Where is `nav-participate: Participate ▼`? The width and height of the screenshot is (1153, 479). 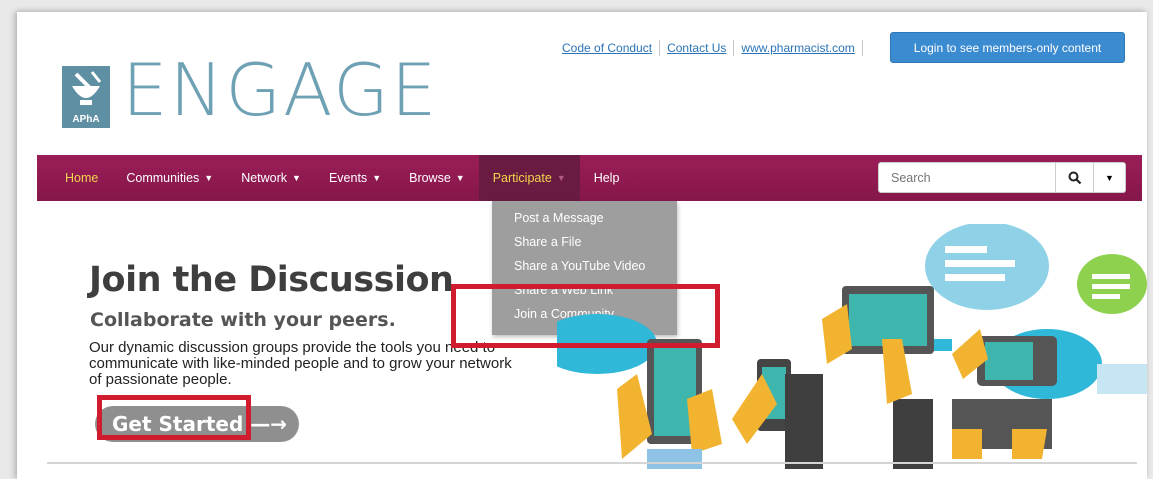
nav-participate: Participate ▼ is located at coordinates (529, 178).